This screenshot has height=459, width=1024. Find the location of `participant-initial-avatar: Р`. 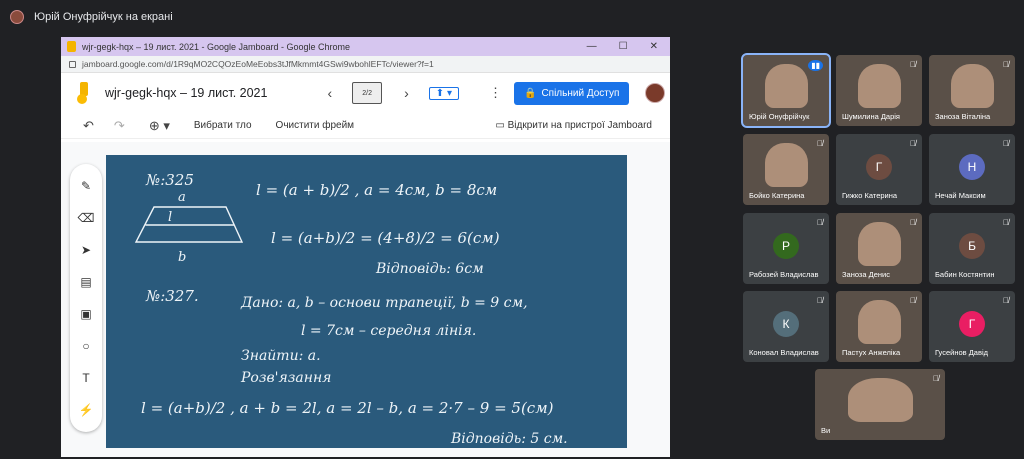

participant-initial-avatar: Р is located at coordinates (786, 245).